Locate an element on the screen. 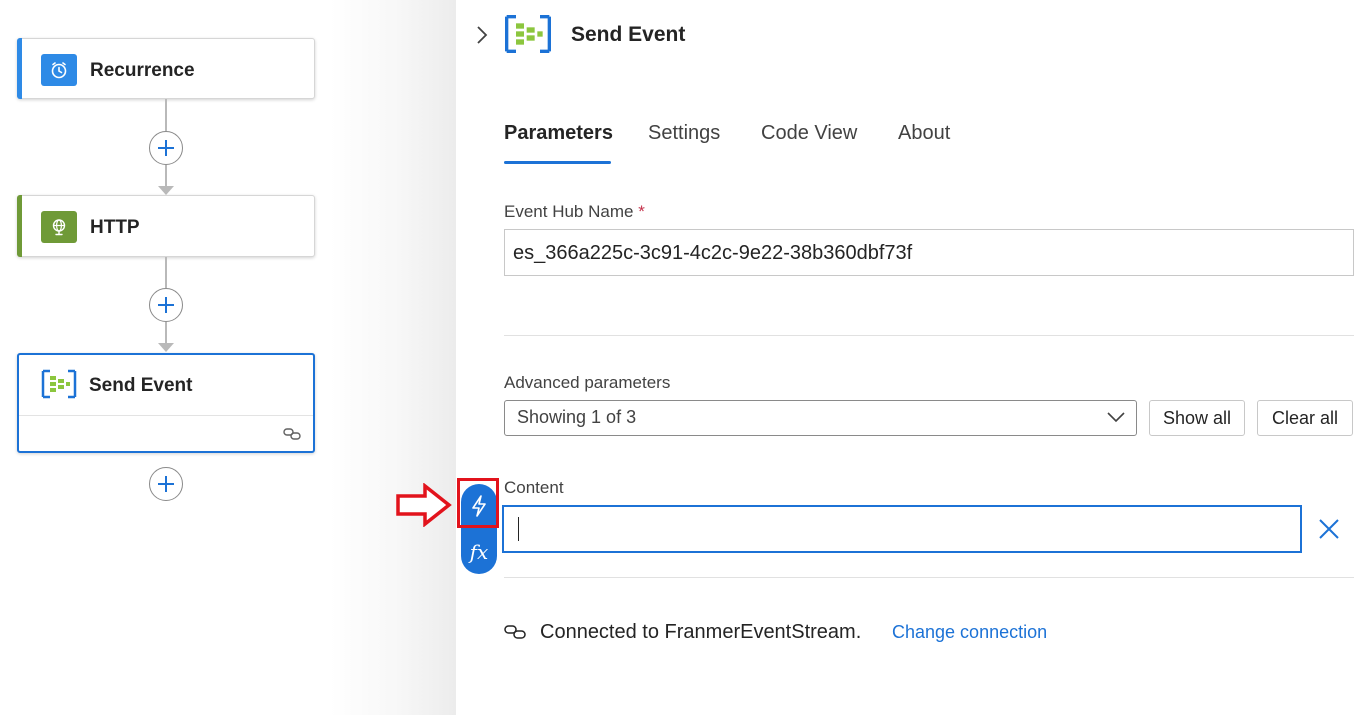 This screenshot has height=715, width=1358. close-icon is located at coordinates (1329, 529).